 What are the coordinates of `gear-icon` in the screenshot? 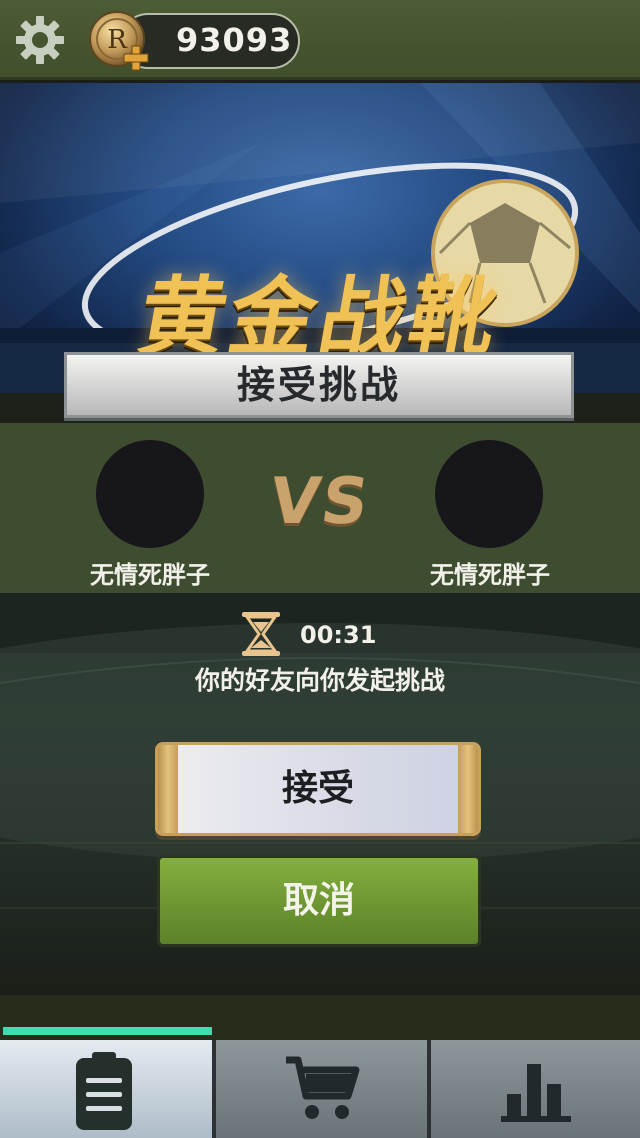 It's located at (40, 40).